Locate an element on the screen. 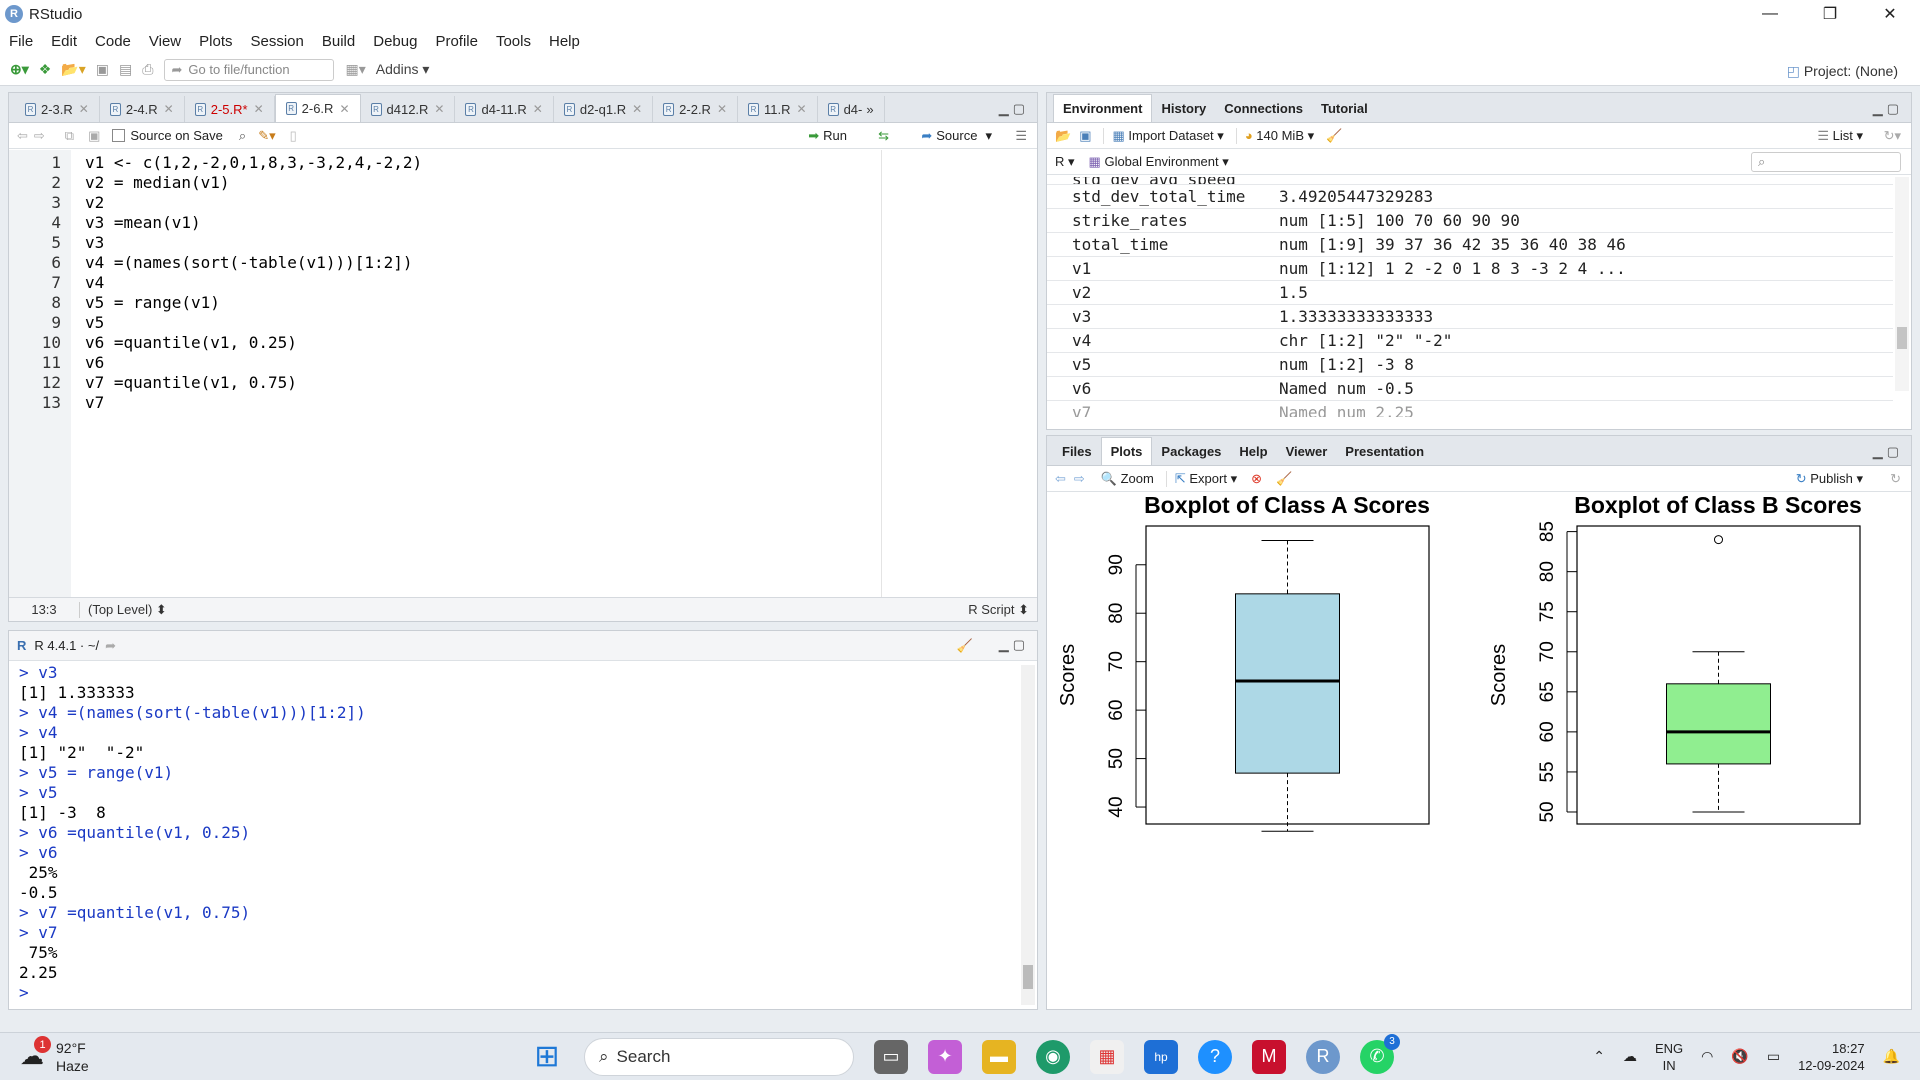 This screenshot has width=1920, height=1080. code-line: v2 is located at coordinates (253, 203).